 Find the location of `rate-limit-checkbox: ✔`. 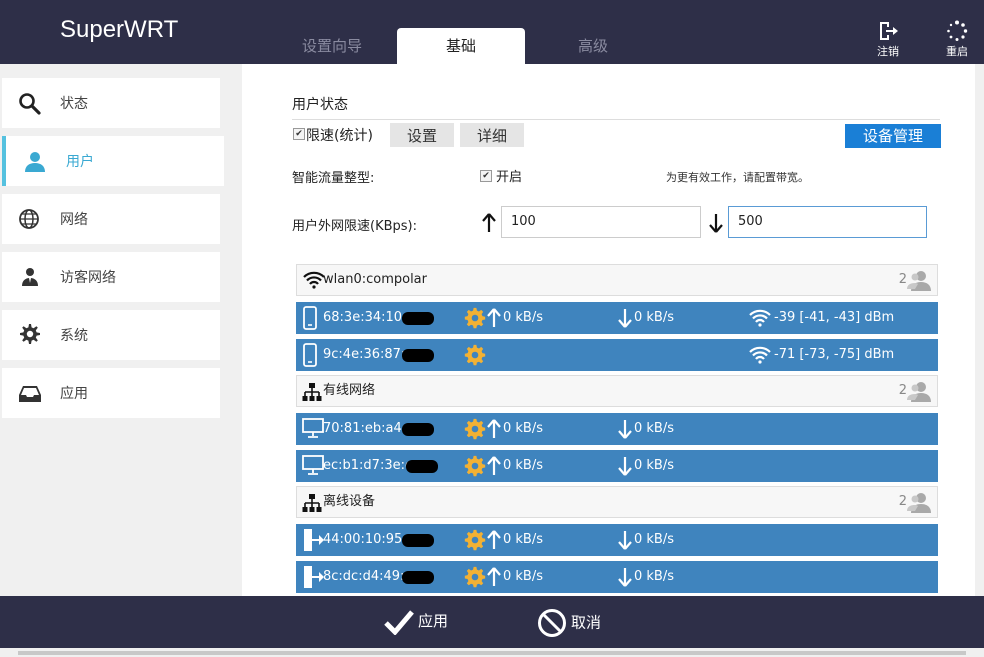

rate-limit-checkbox: ✔ is located at coordinates (299, 134).